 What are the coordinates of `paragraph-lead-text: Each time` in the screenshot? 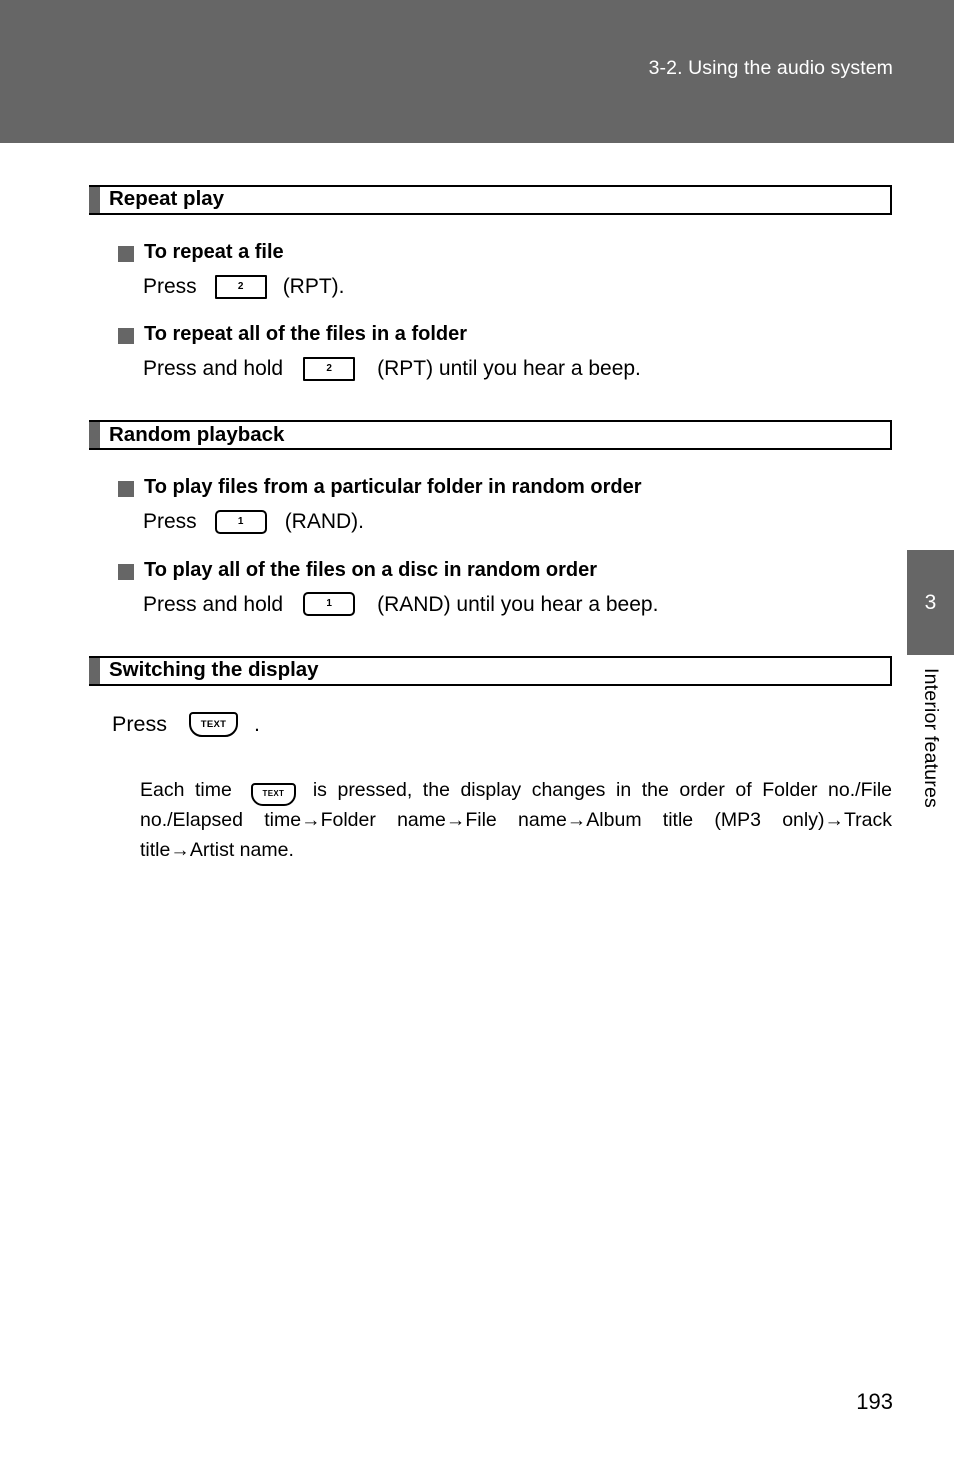 It's located at (186, 790).